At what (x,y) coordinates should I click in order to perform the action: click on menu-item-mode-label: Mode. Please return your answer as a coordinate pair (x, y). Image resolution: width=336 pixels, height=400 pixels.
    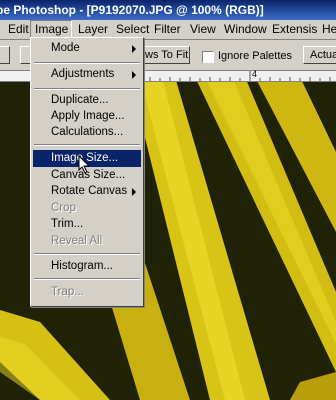
    Looking at the image, I should click on (65, 48).